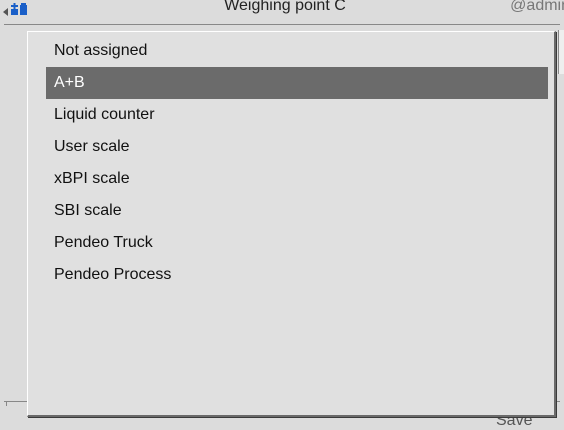  I want to click on dropdown-option: xBPI scale, so click(297, 179).